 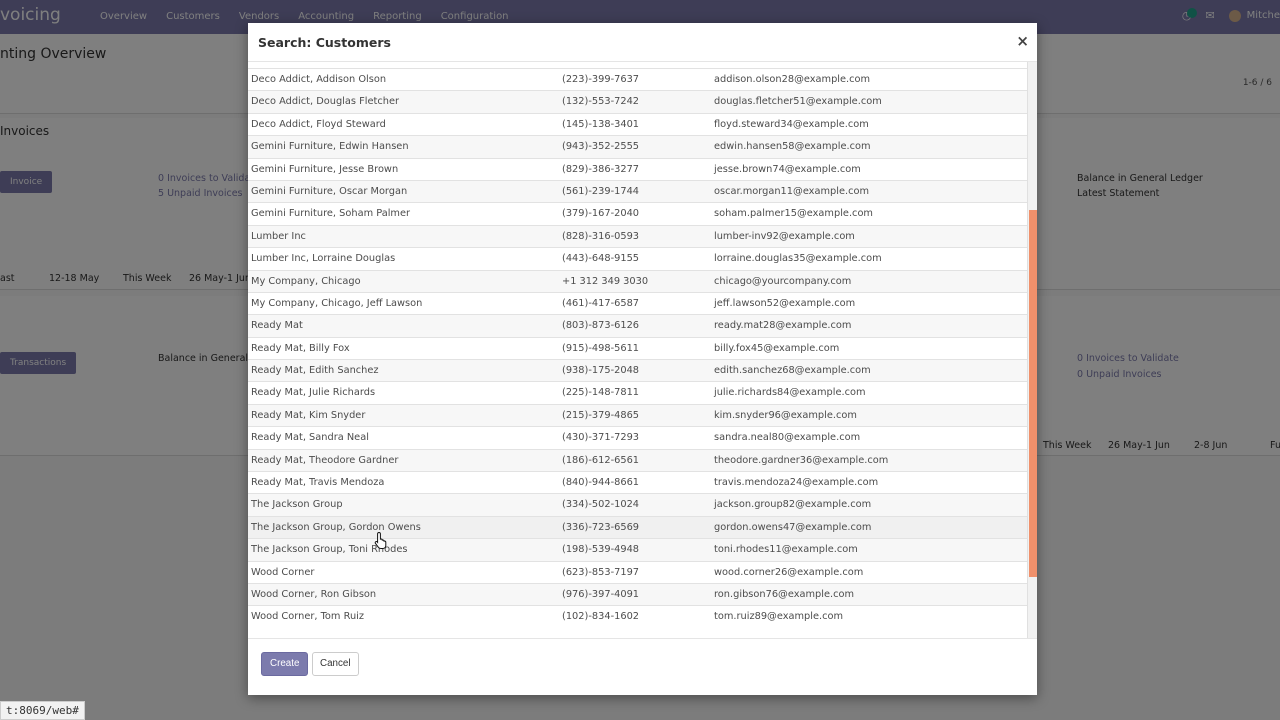 What do you see at coordinates (283, 572) in the screenshot?
I see `customer-name: Wood Corner` at bounding box center [283, 572].